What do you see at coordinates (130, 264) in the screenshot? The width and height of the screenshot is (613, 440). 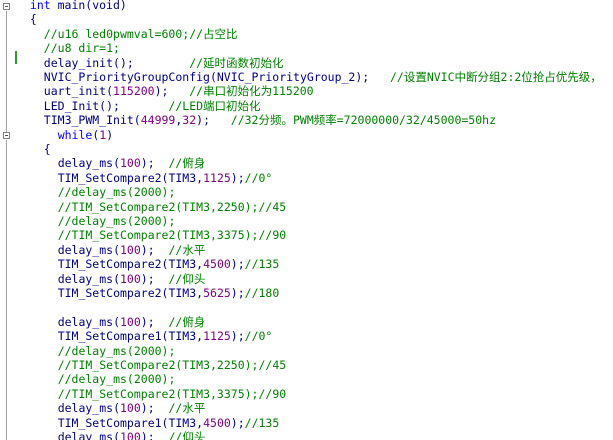 I see `code-token-code: TIM_SetCompare2(TIM3,` at bounding box center [130, 264].